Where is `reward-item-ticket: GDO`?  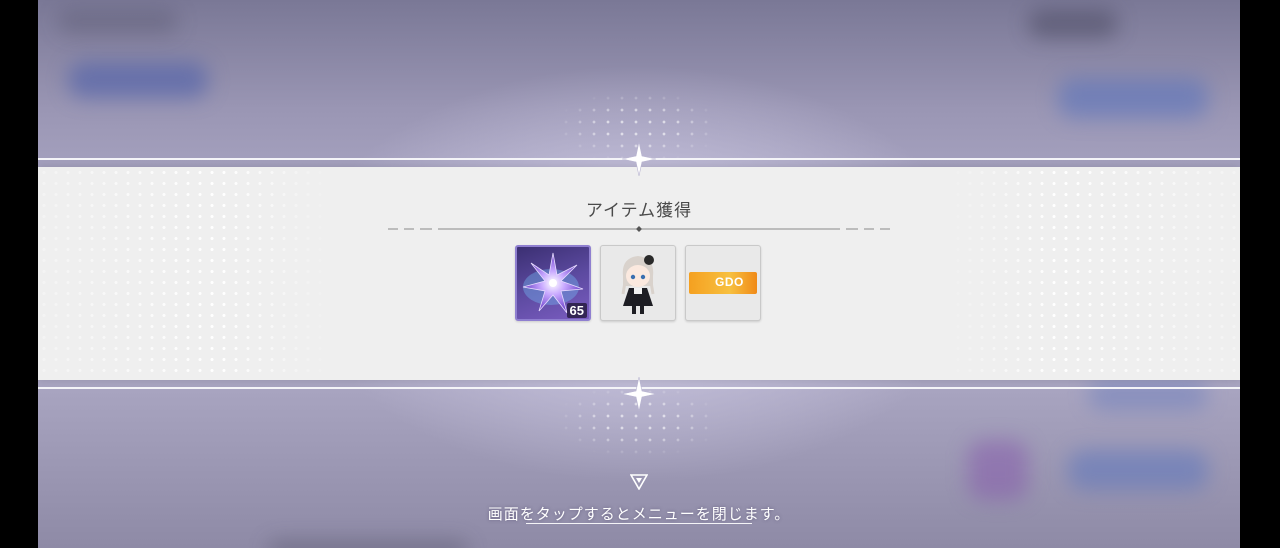 reward-item-ticket: GDO is located at coordinates (723, 283).